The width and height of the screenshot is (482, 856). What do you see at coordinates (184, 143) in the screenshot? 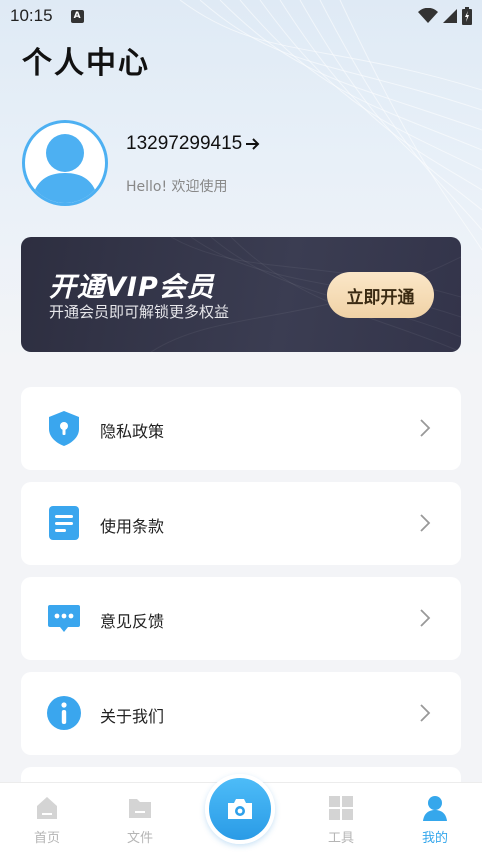
I see `profile-phone: 13297299415` at bounding box center [184, 143].